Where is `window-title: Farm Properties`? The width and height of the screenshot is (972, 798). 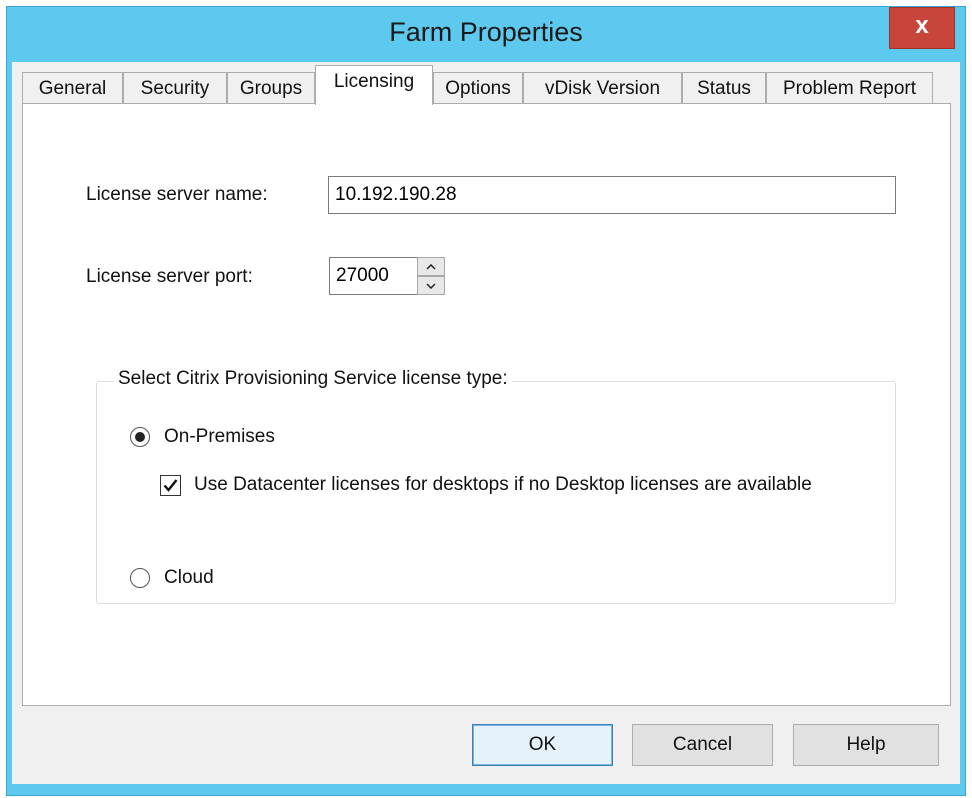 window-title: Farm Properties is located at coordinates (486, 32).